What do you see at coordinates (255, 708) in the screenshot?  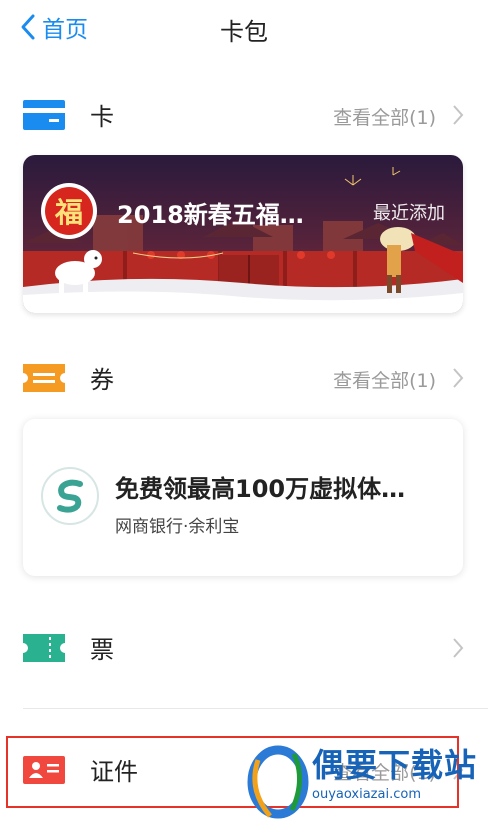 I see `section-divider` at bounding box center [255, 708].